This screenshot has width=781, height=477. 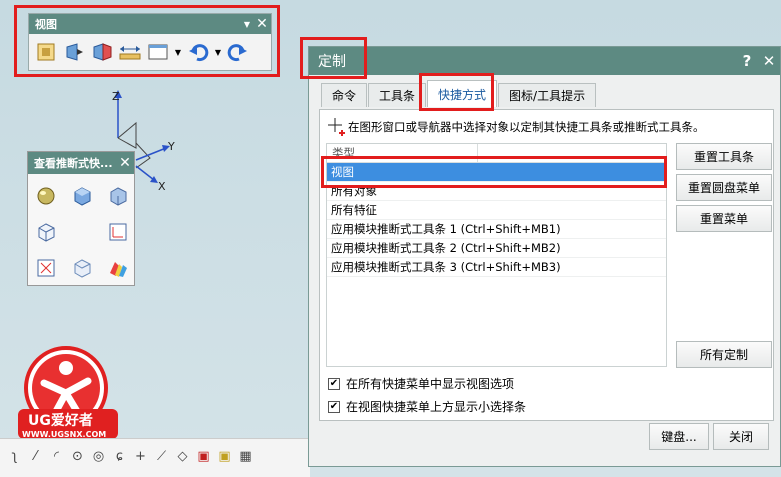 I want to click on select-cursor-icon, so click(x=337, y=127).